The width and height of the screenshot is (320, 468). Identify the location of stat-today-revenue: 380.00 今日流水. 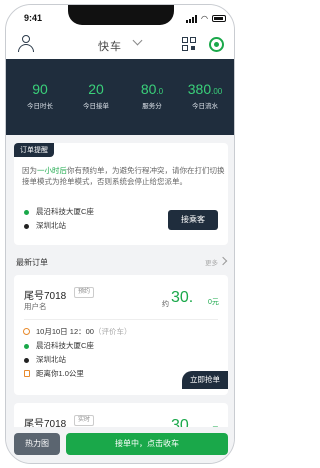
(205, 95).